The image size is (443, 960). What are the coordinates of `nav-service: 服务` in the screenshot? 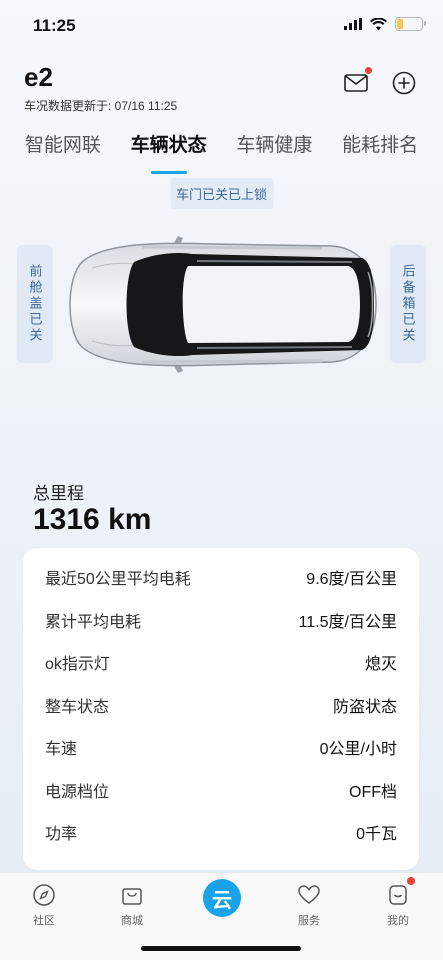 It's located at (309, 904).